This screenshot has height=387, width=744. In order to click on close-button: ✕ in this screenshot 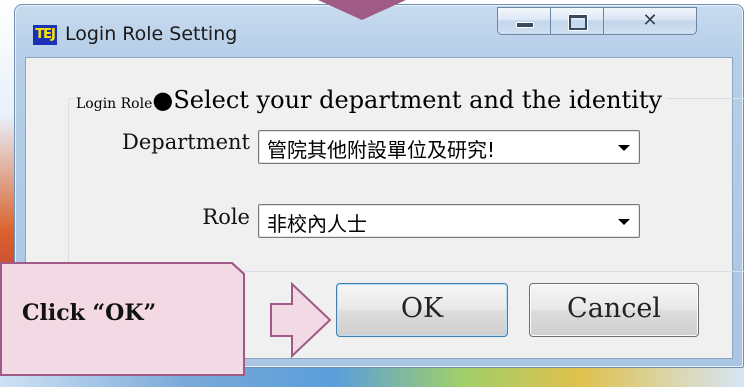, I will do `click(650, 21)`.